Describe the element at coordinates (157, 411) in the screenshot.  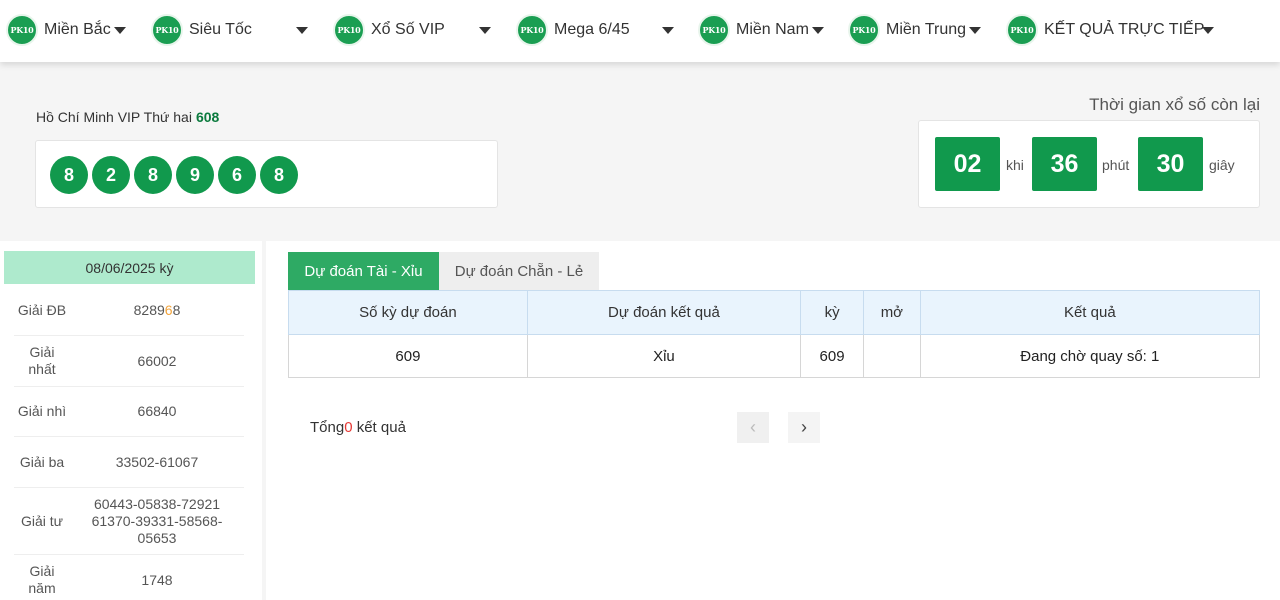
I see `prize-value: 66840` at that location.